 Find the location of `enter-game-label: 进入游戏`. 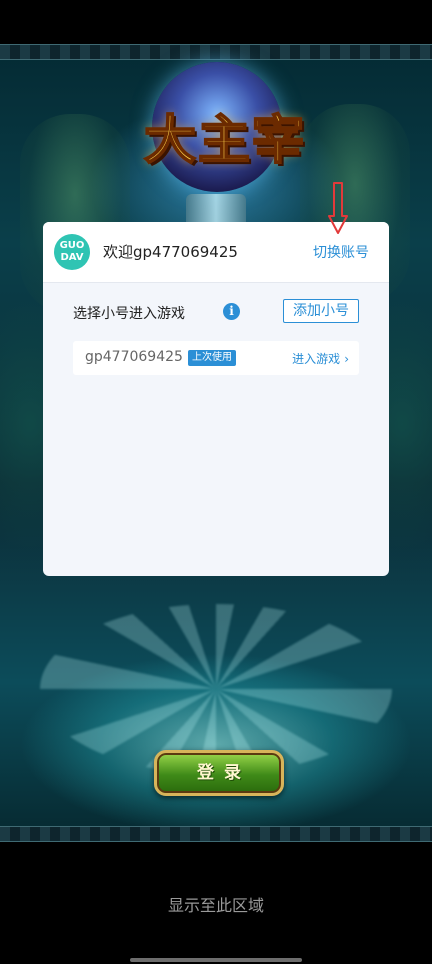

enter-game-label: 进入游戏 is located at coordinates (316, 359).